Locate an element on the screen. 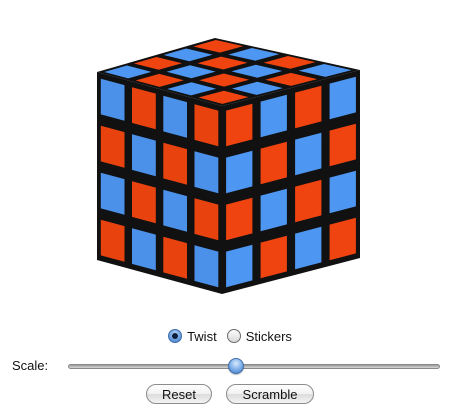 The width and height of the screenshot is (460, 416). radio-option-stickers: Stickers is located at coordinates (259, 336).